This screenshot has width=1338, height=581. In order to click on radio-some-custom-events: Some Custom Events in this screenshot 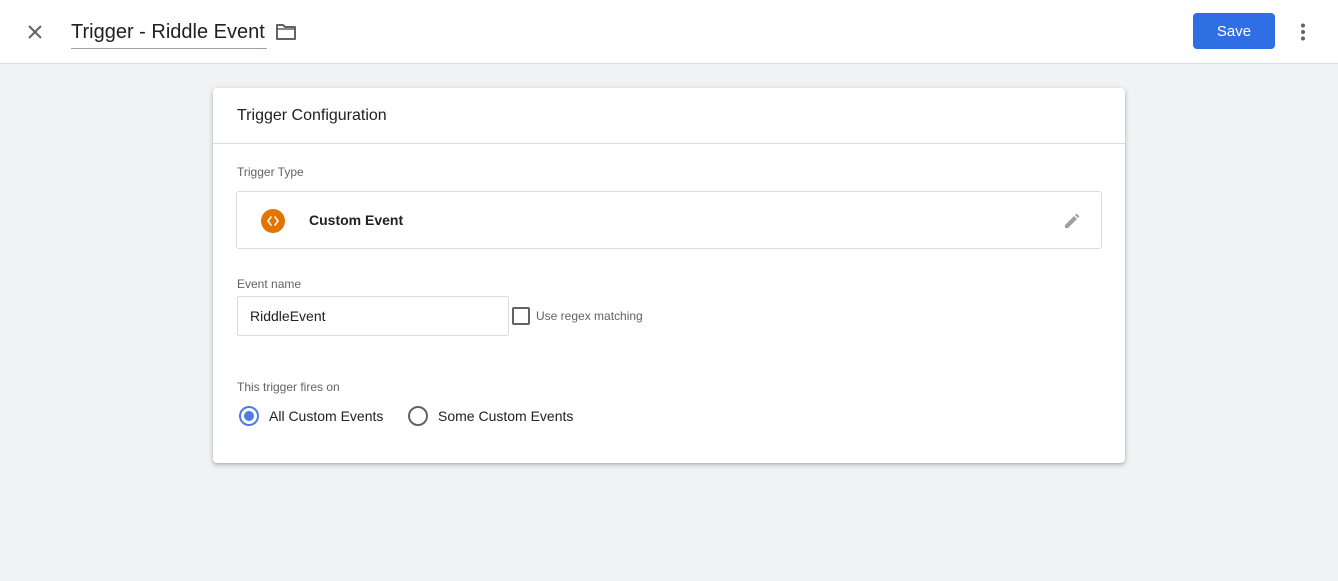, I will do `click(490, 416)`.